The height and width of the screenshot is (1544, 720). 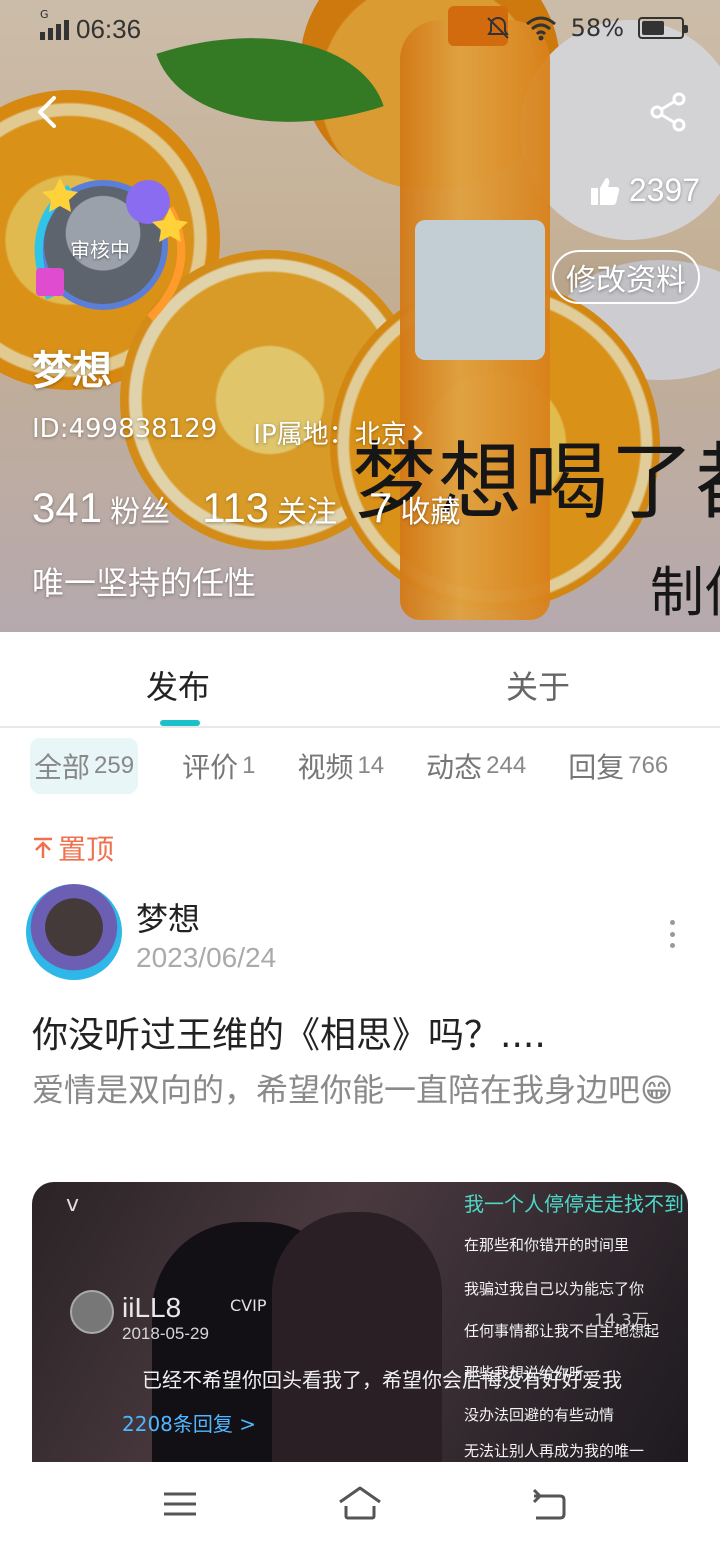 I want to click on mute-bell-icon, so click(x=497, y=27).